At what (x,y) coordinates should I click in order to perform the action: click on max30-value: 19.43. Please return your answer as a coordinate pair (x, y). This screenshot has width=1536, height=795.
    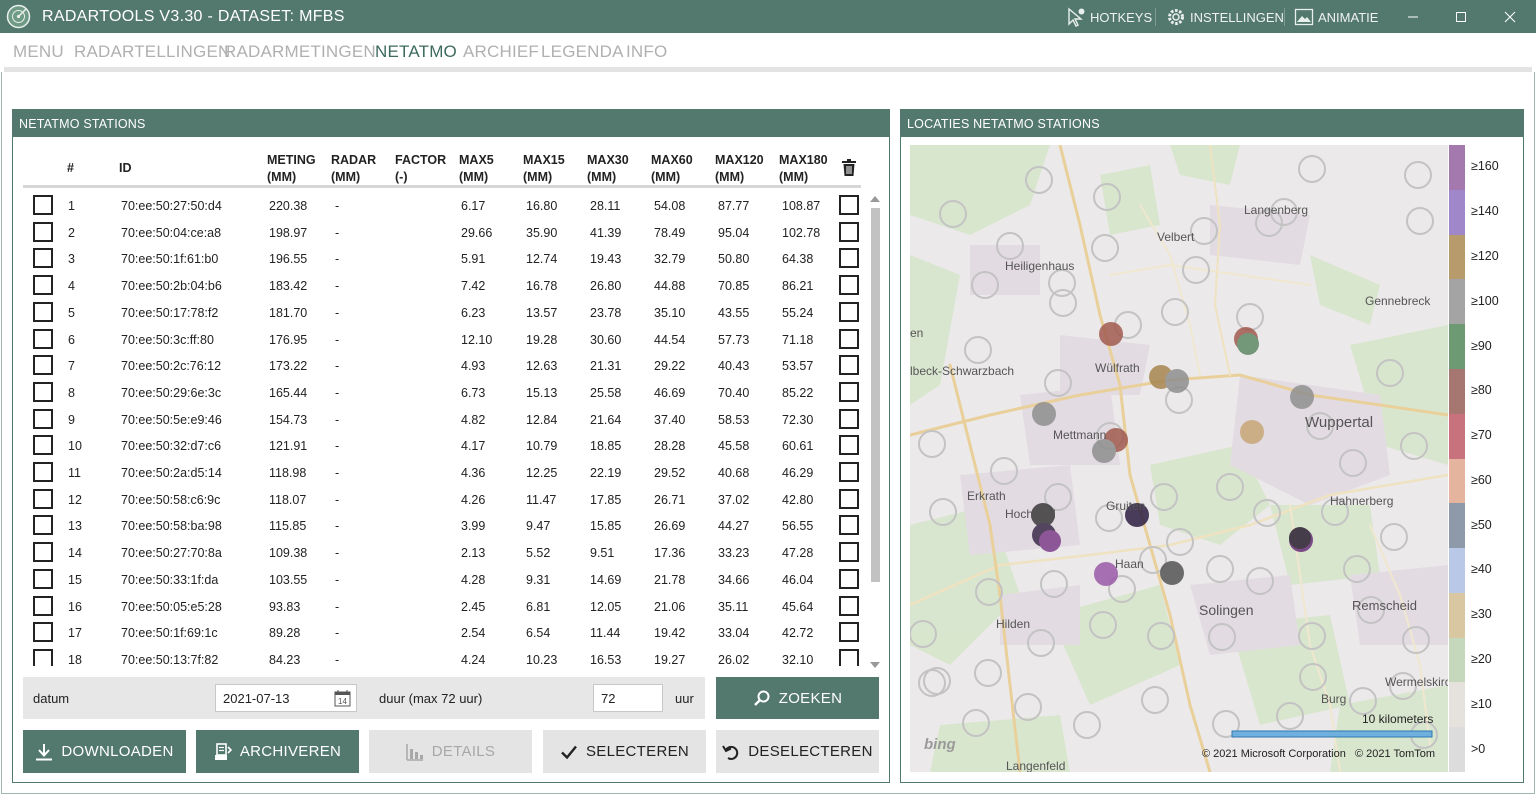
    Looking at the image, I should click on (606, 259).